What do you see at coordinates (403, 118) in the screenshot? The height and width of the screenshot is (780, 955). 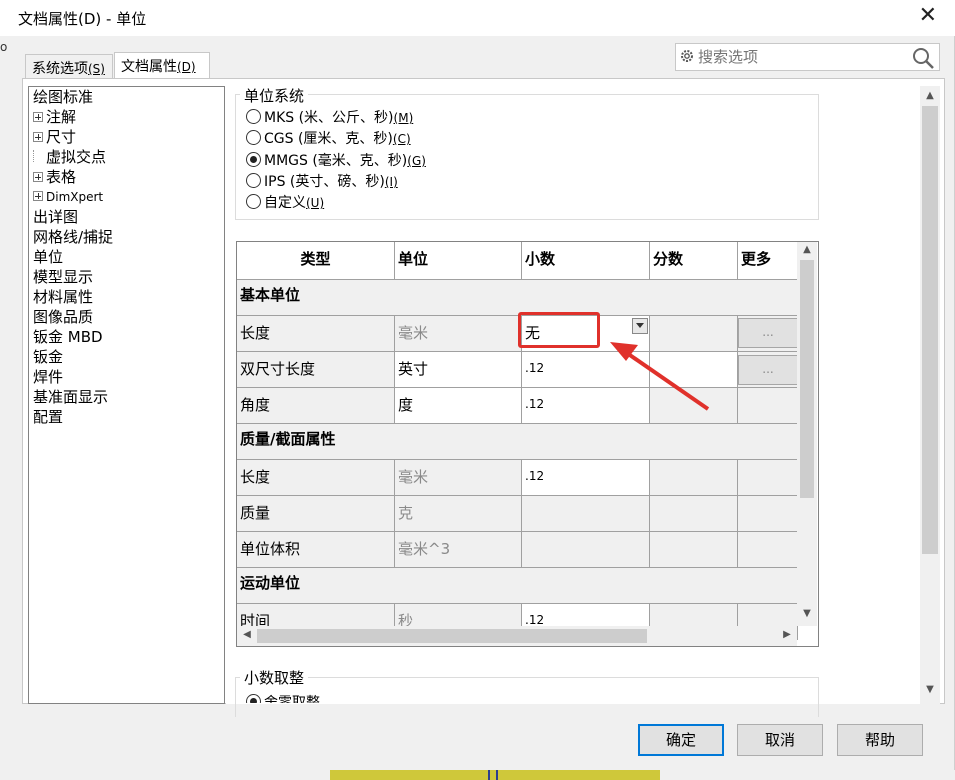 I see `radio-key: (M)` at bounding box center [403, 118].